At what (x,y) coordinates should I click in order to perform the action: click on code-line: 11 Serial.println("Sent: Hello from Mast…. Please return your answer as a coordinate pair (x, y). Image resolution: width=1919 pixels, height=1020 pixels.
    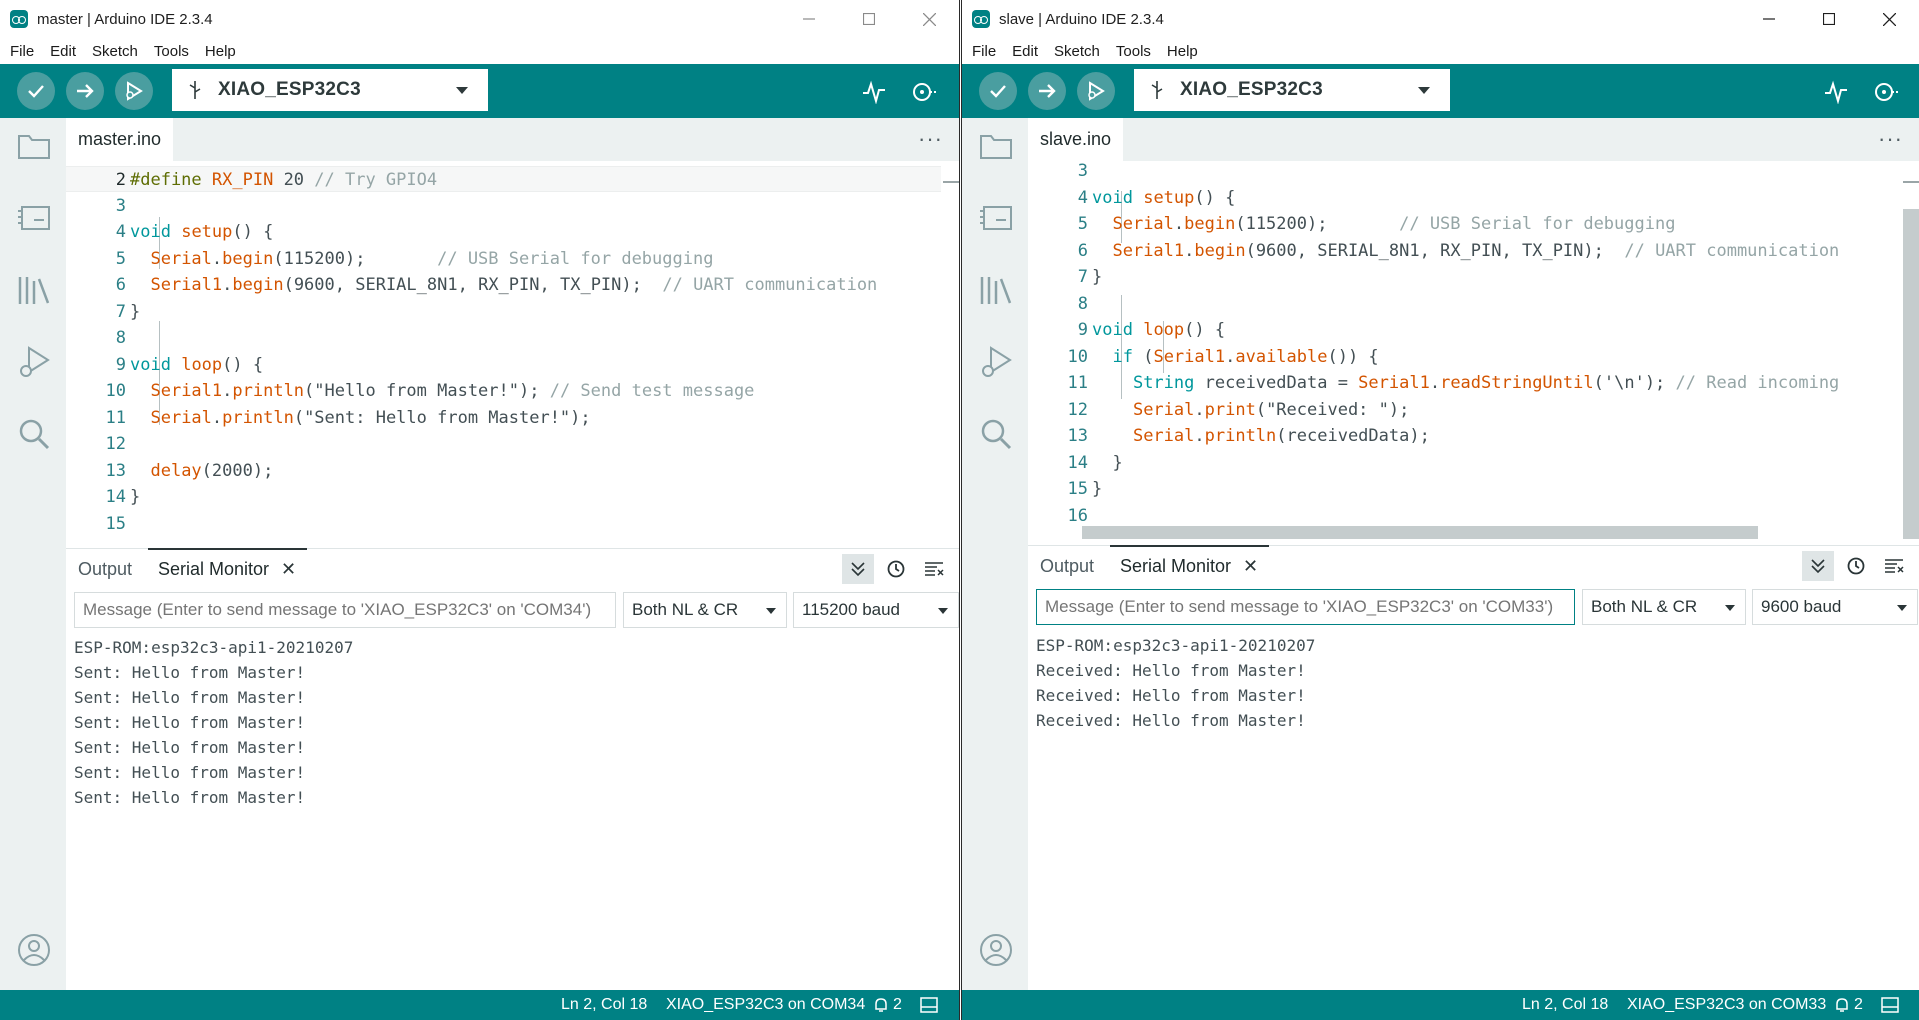
    Looking at the image, I should click on (503, 418).